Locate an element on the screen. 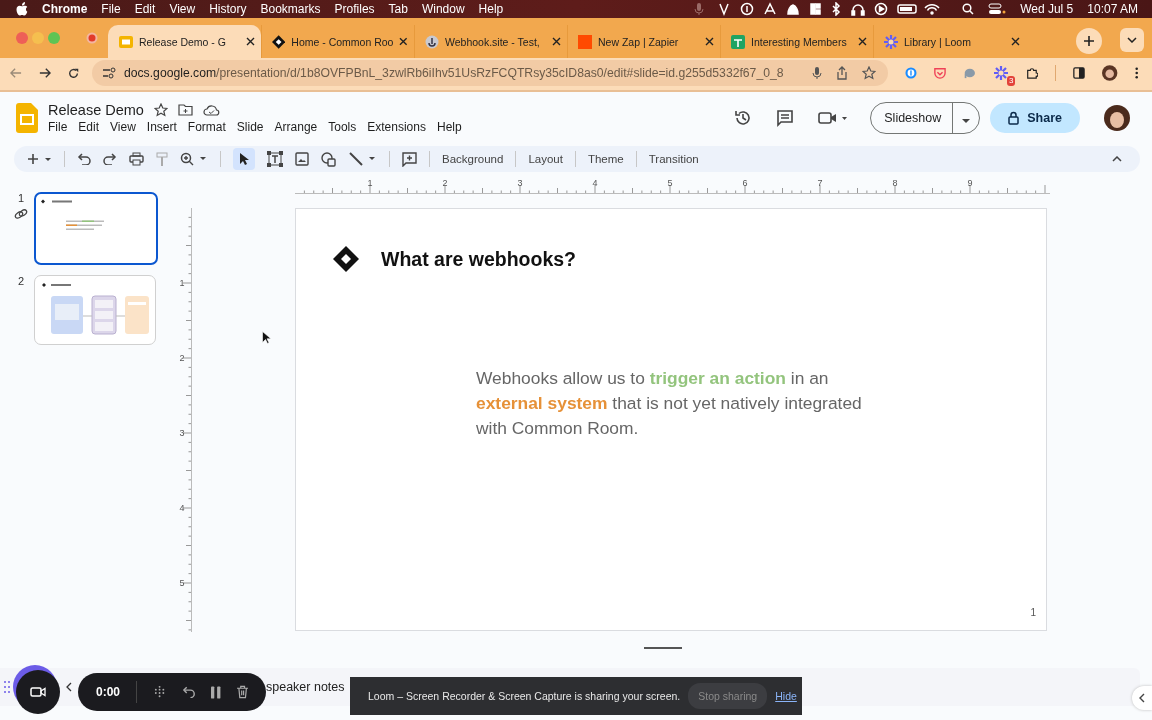 The image size is (1152, 720). text-box-icon is located at coordinates (275, 159).